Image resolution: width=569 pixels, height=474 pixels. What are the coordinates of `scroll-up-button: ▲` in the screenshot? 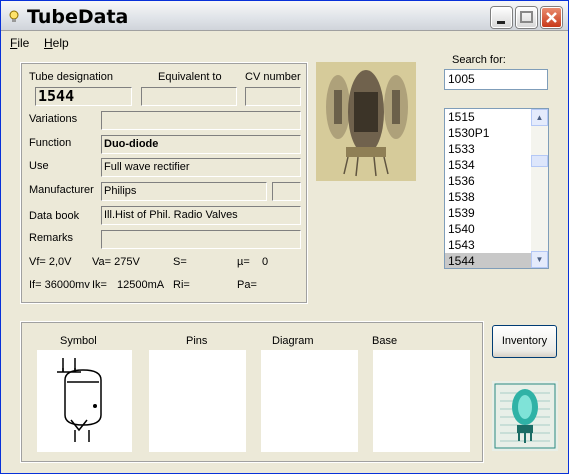 It's located at (539, 117).